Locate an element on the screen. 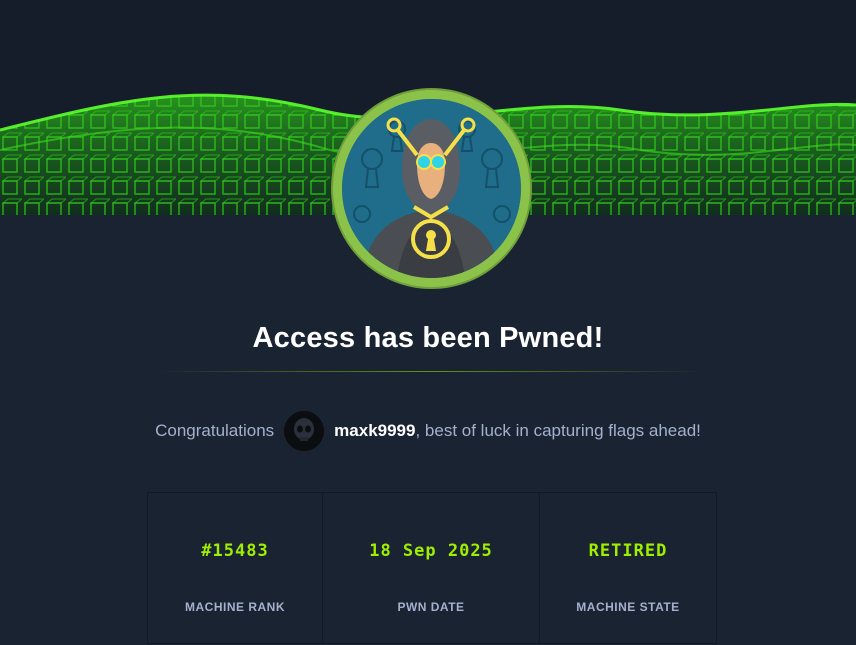  machine-state-value: RETIRED is located at coordinates (628, 551).